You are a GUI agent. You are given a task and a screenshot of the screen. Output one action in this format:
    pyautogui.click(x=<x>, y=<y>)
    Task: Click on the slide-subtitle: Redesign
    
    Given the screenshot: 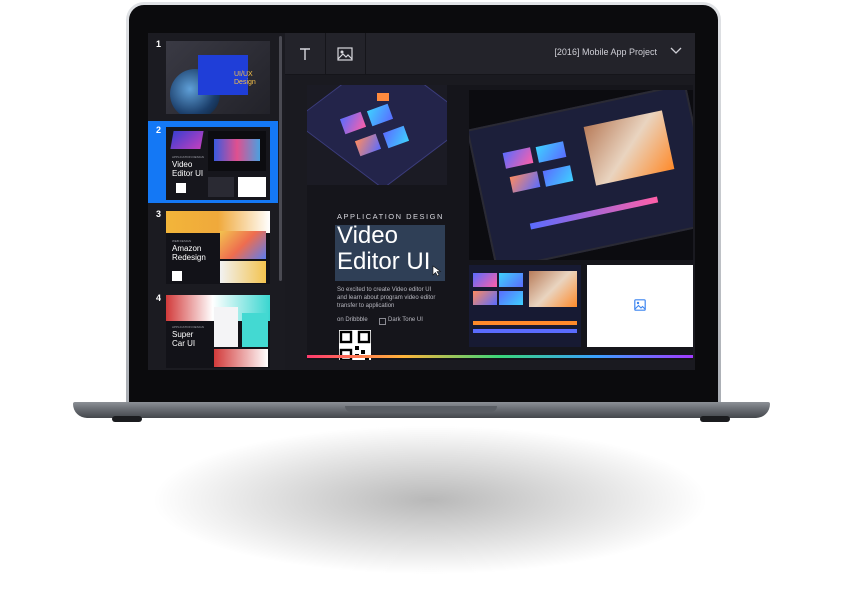 What is the action you would take?
    pyautogui.click(x=189, y=257)
    